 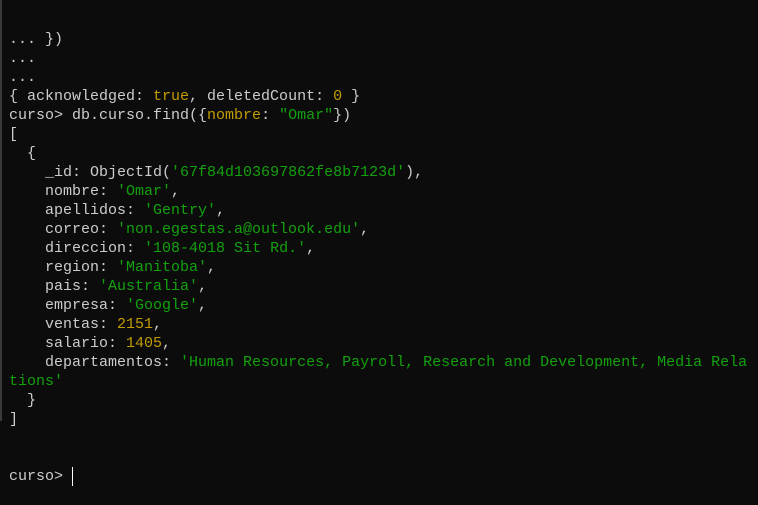 I want to click on prompt: curso>, so click(x=36, y=476).